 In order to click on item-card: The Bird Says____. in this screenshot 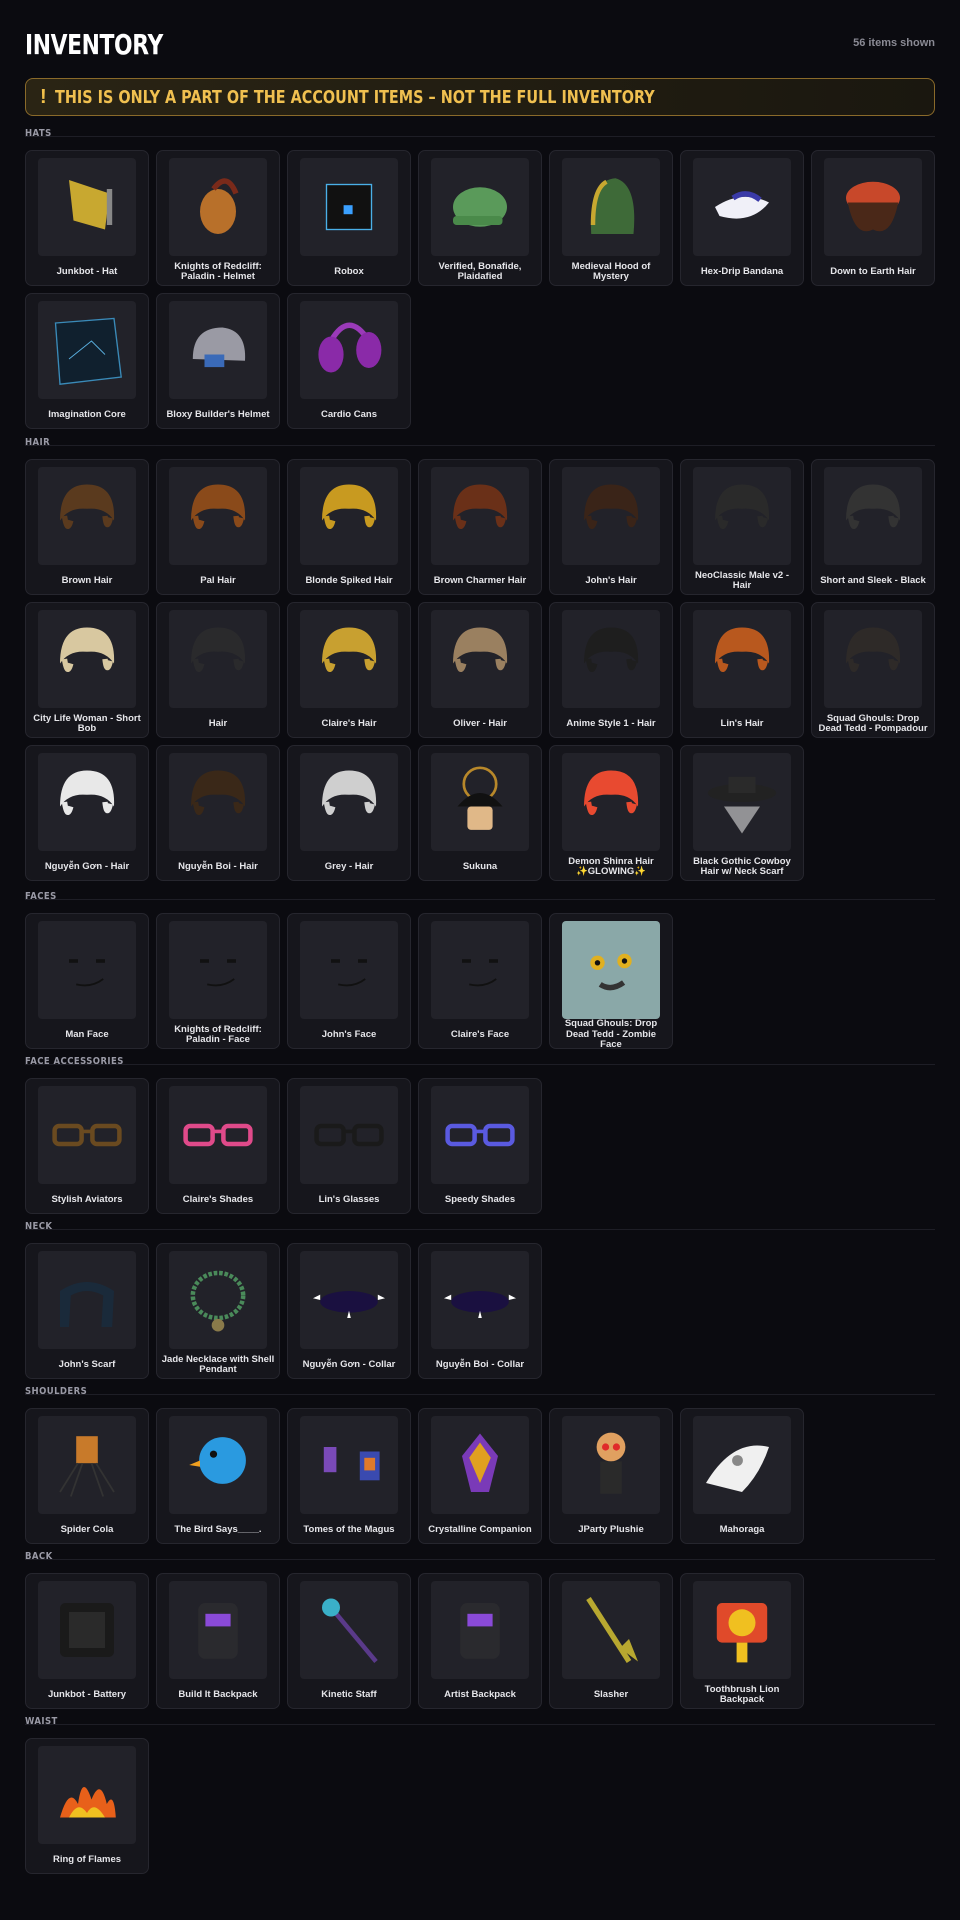, I will do `click(218, 1476)`.